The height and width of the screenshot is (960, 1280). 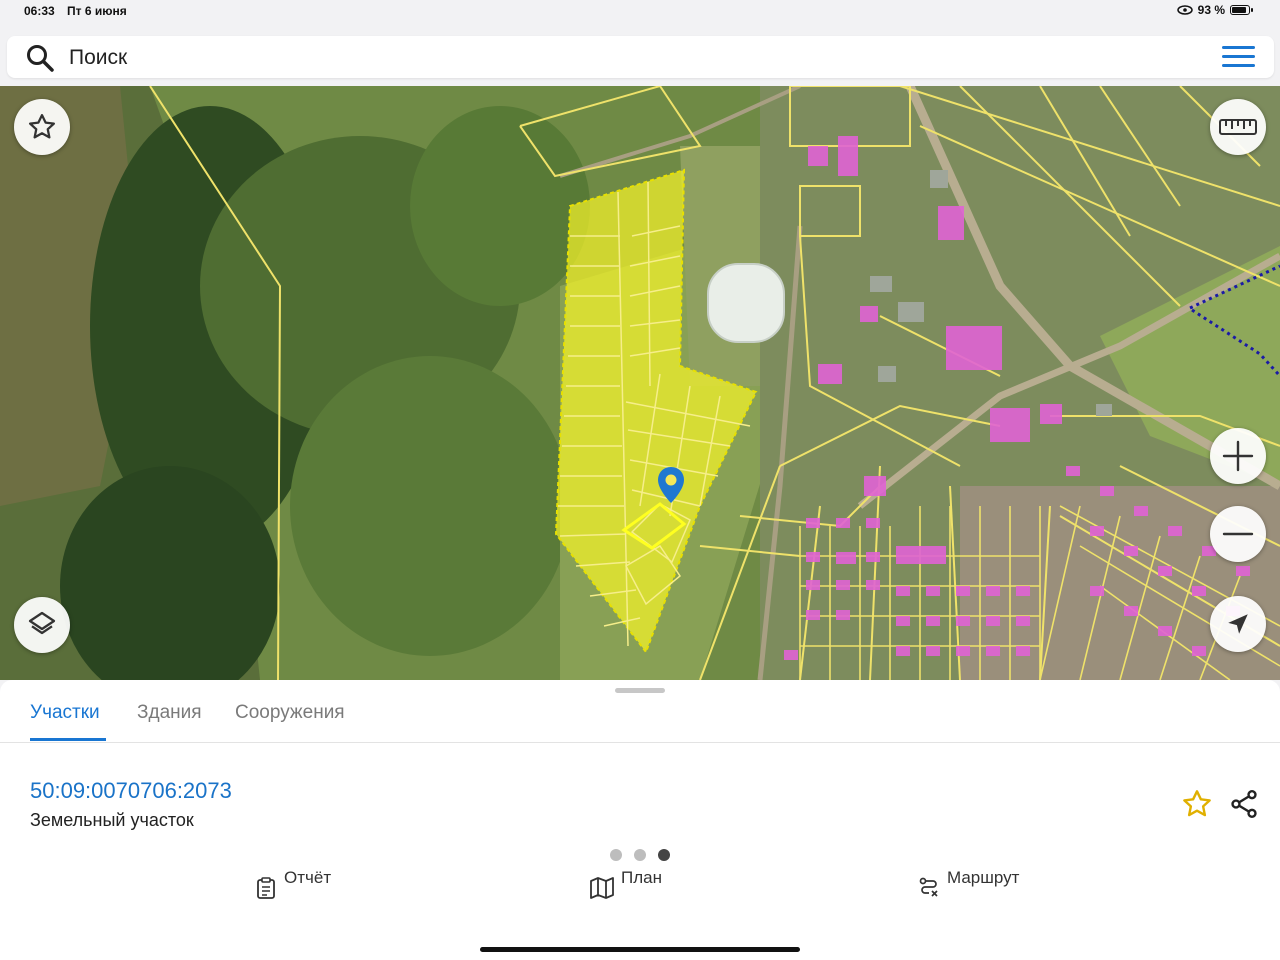 I want to click on report-clipboard-icon, so click(x=266, y=888).